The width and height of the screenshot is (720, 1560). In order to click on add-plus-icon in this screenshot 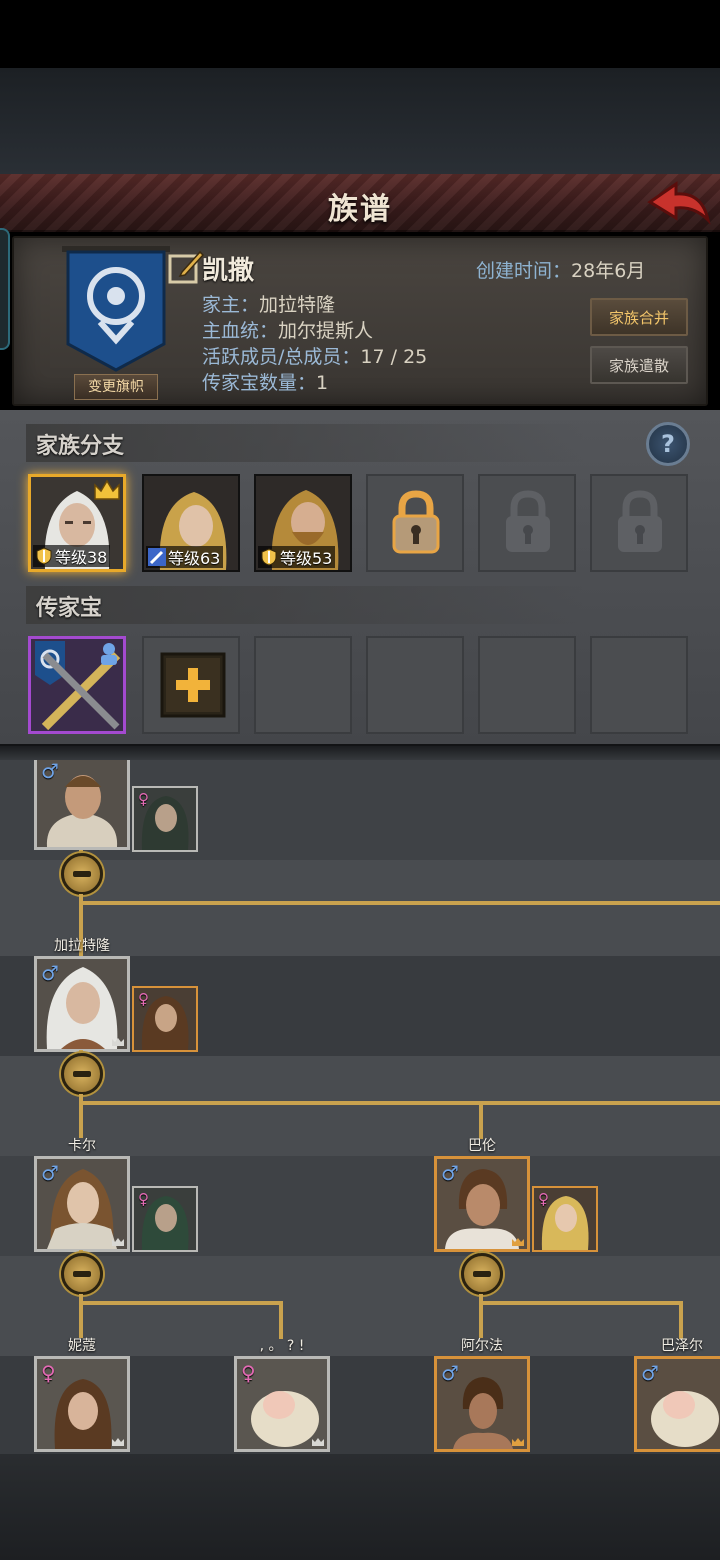, I will do `click(193, 685)`.